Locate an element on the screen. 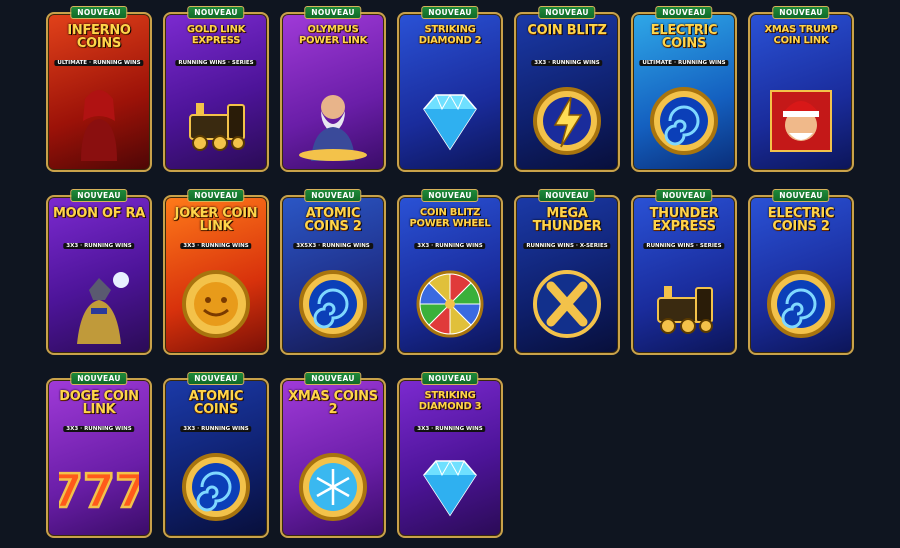  game-thumbnail: XMAS COINS 2 is located at coordinates (333, 458).